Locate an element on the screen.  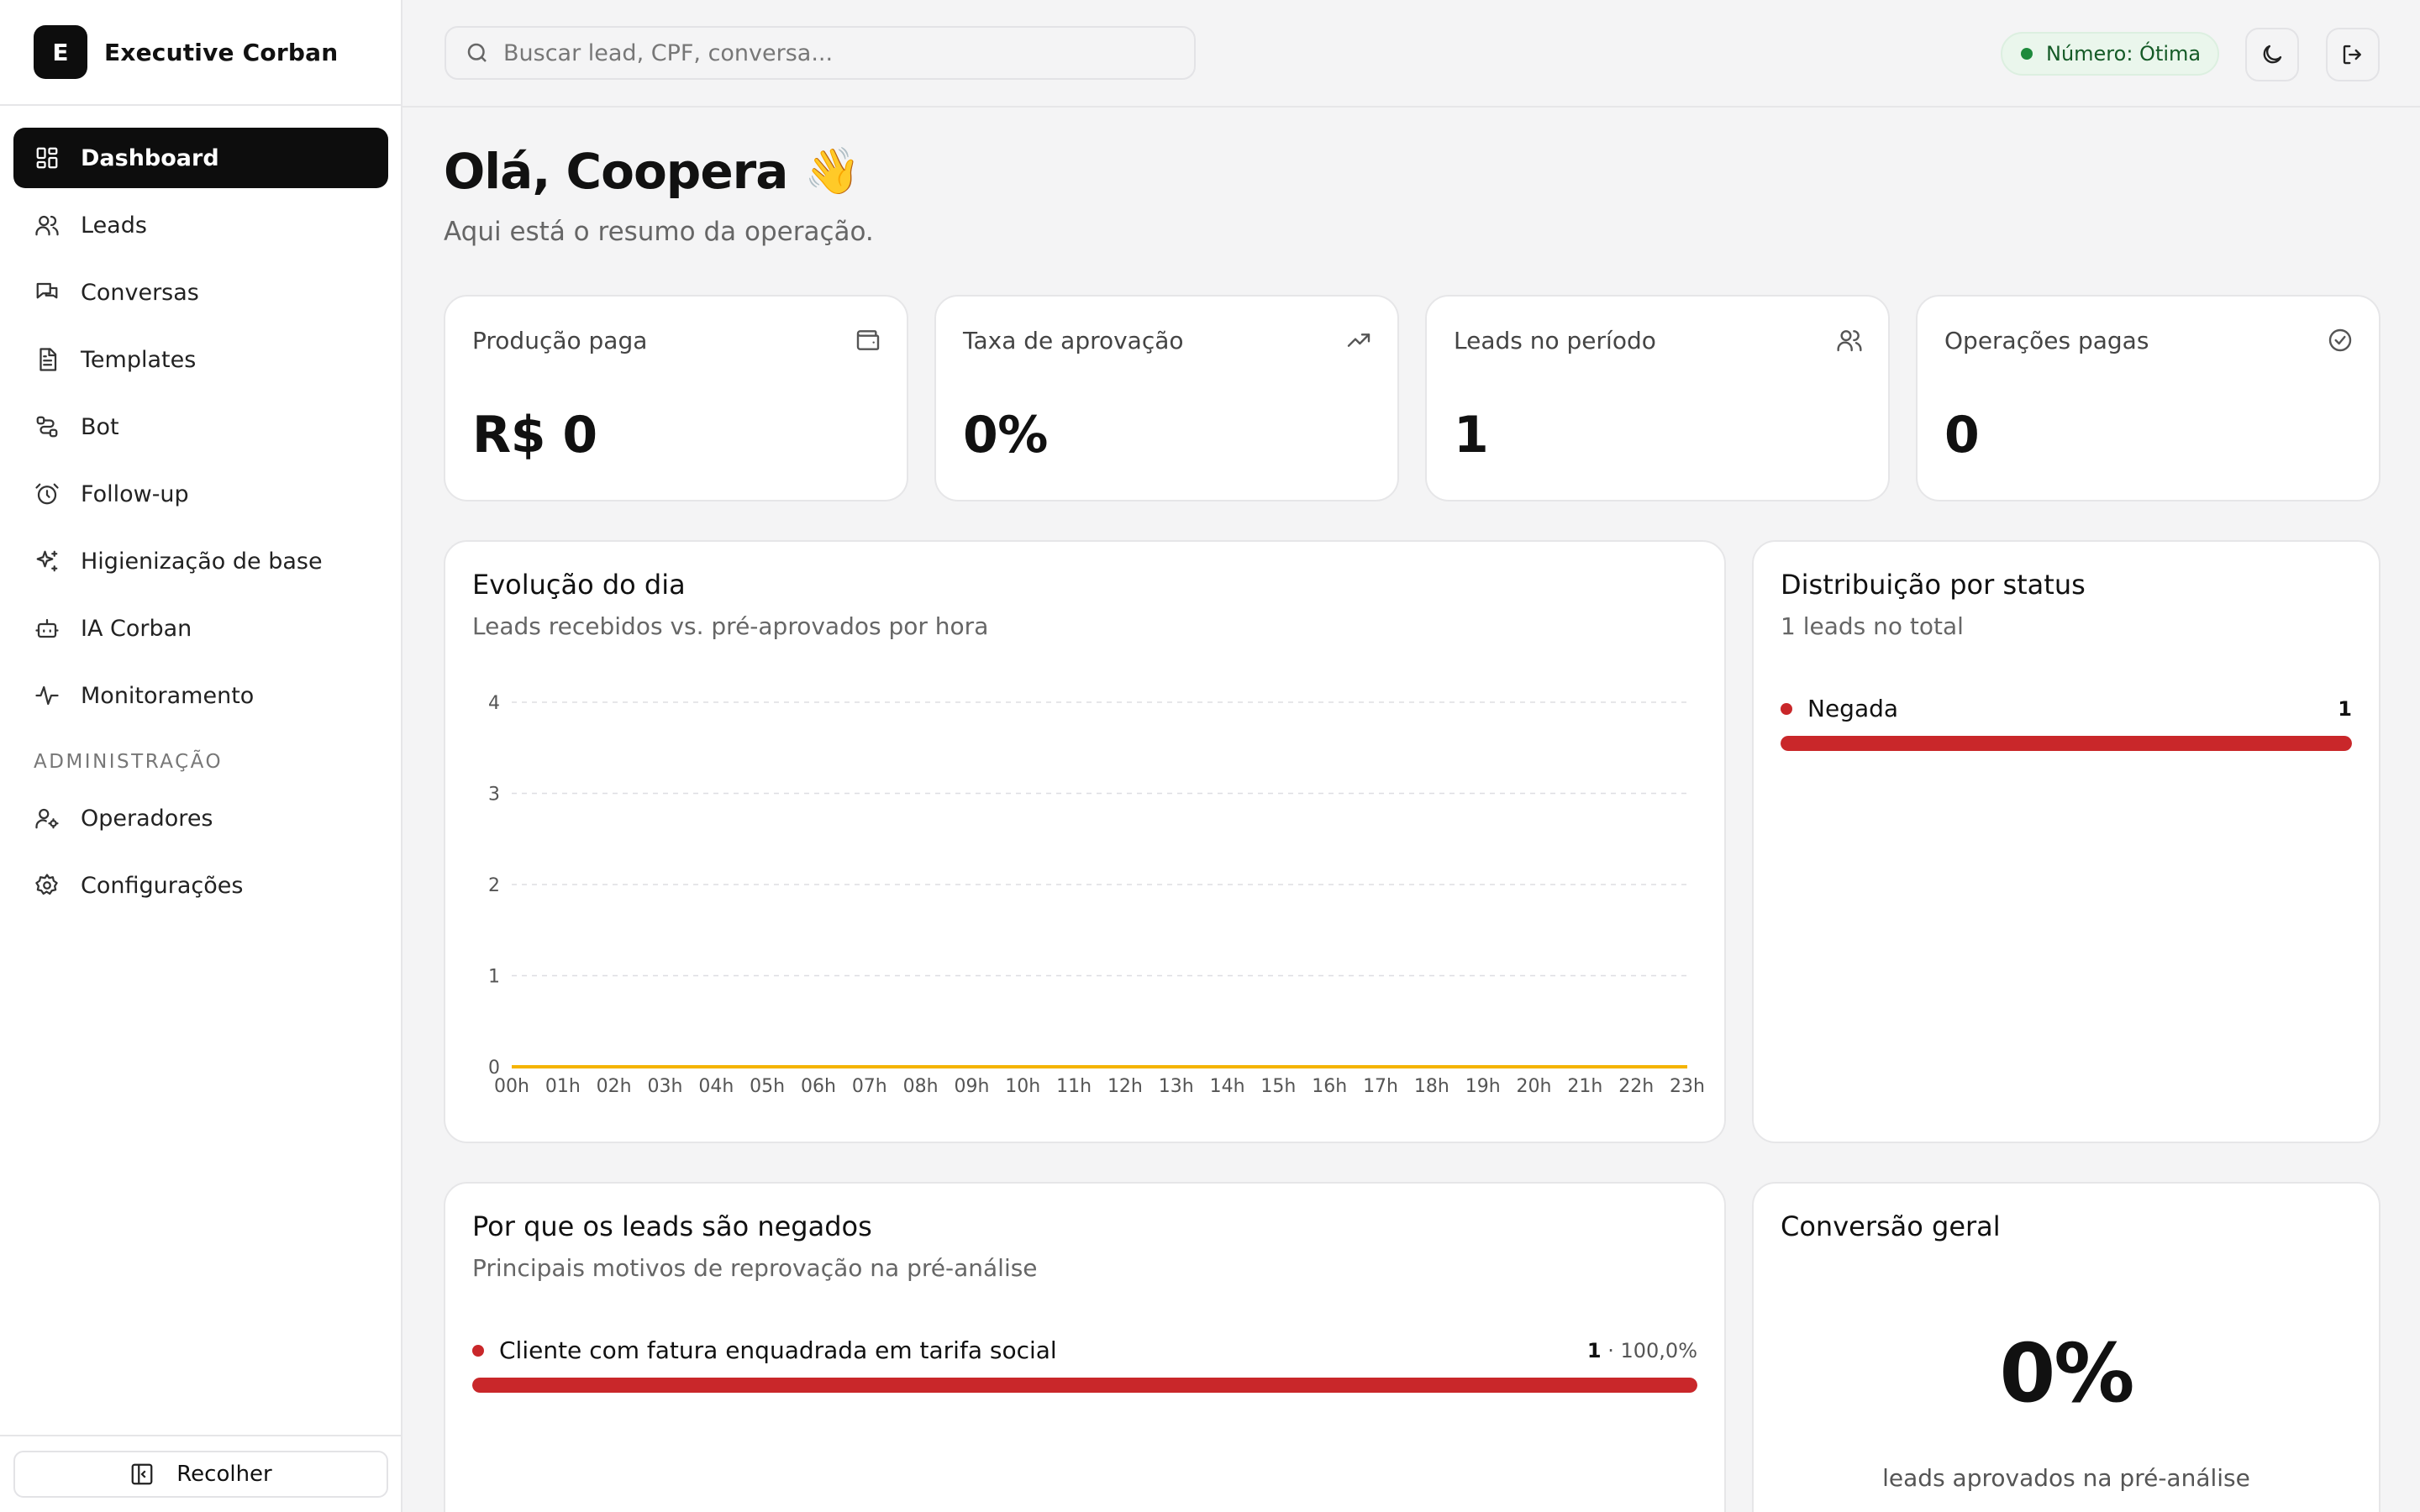
collapse-sidebar-button: Recolher is located at coordinates (200, 1474).